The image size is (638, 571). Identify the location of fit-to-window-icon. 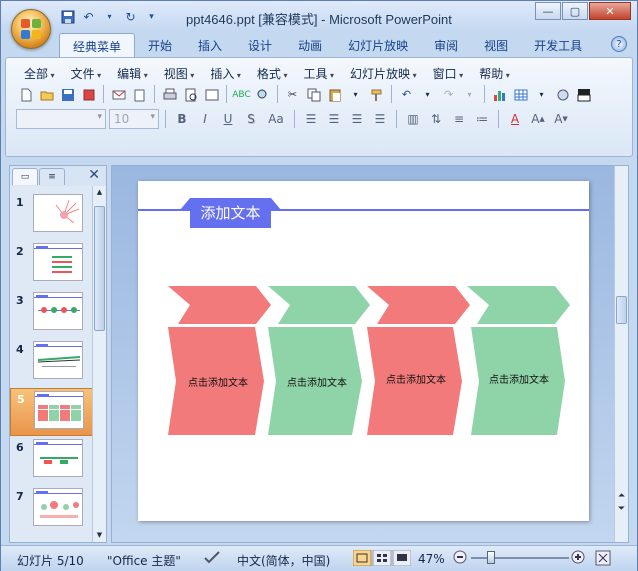
(603, 559).